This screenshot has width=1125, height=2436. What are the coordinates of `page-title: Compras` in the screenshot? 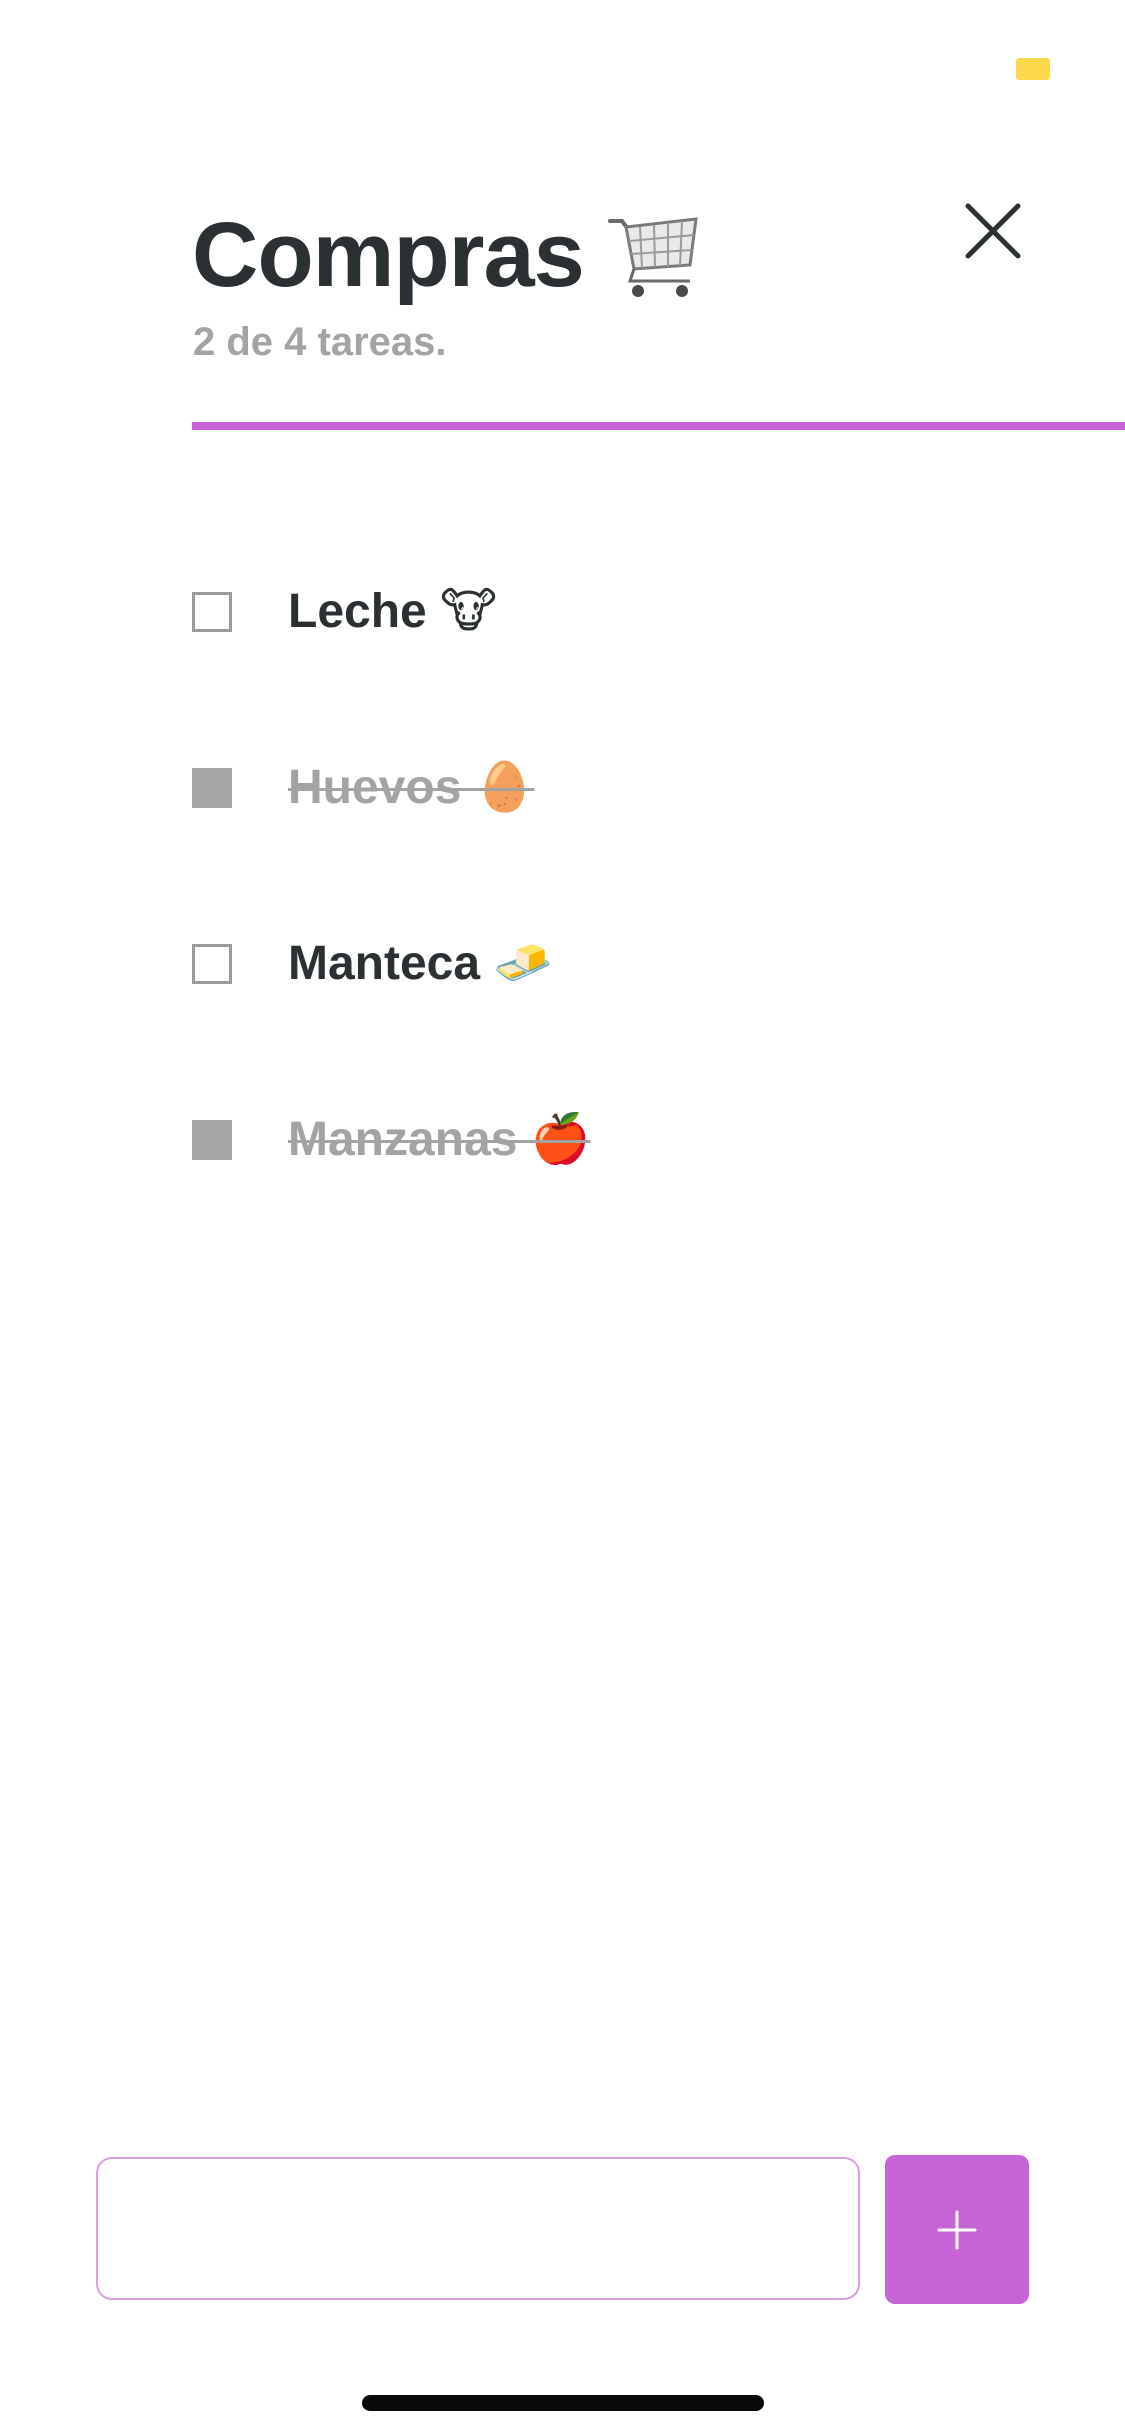 It's located at (388, 255).